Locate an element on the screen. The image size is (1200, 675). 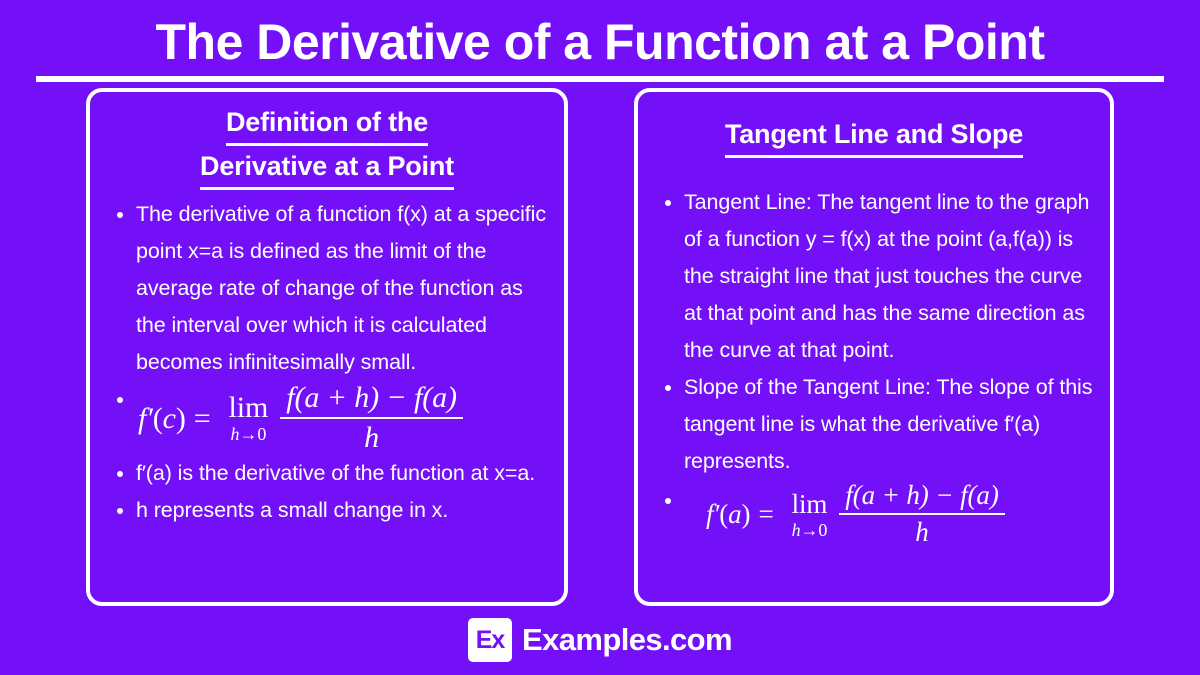
card-heading-line-1: Tangent Line and Slope is located at coordinates (873, 136).